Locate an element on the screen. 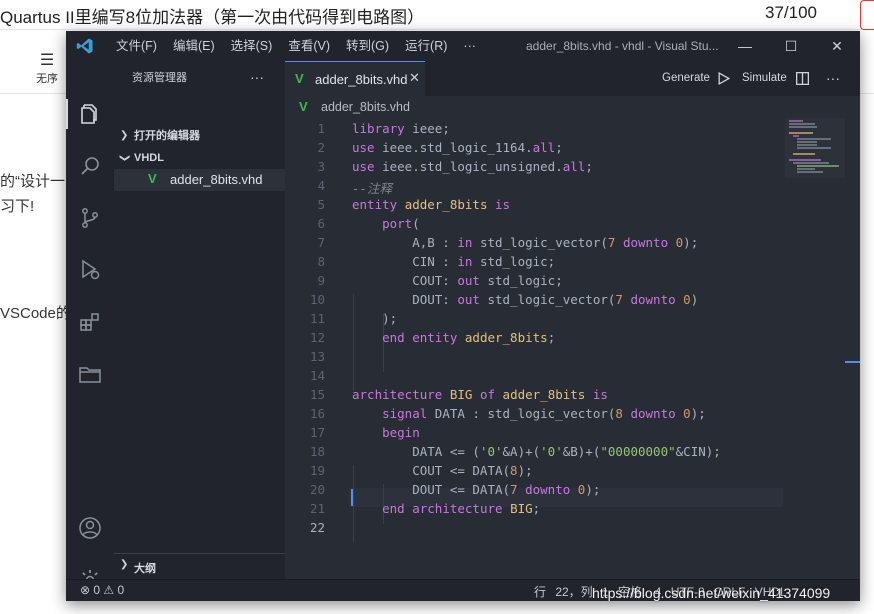 The image size is (874, 614). search-icon is located at coordinates (90, 166).